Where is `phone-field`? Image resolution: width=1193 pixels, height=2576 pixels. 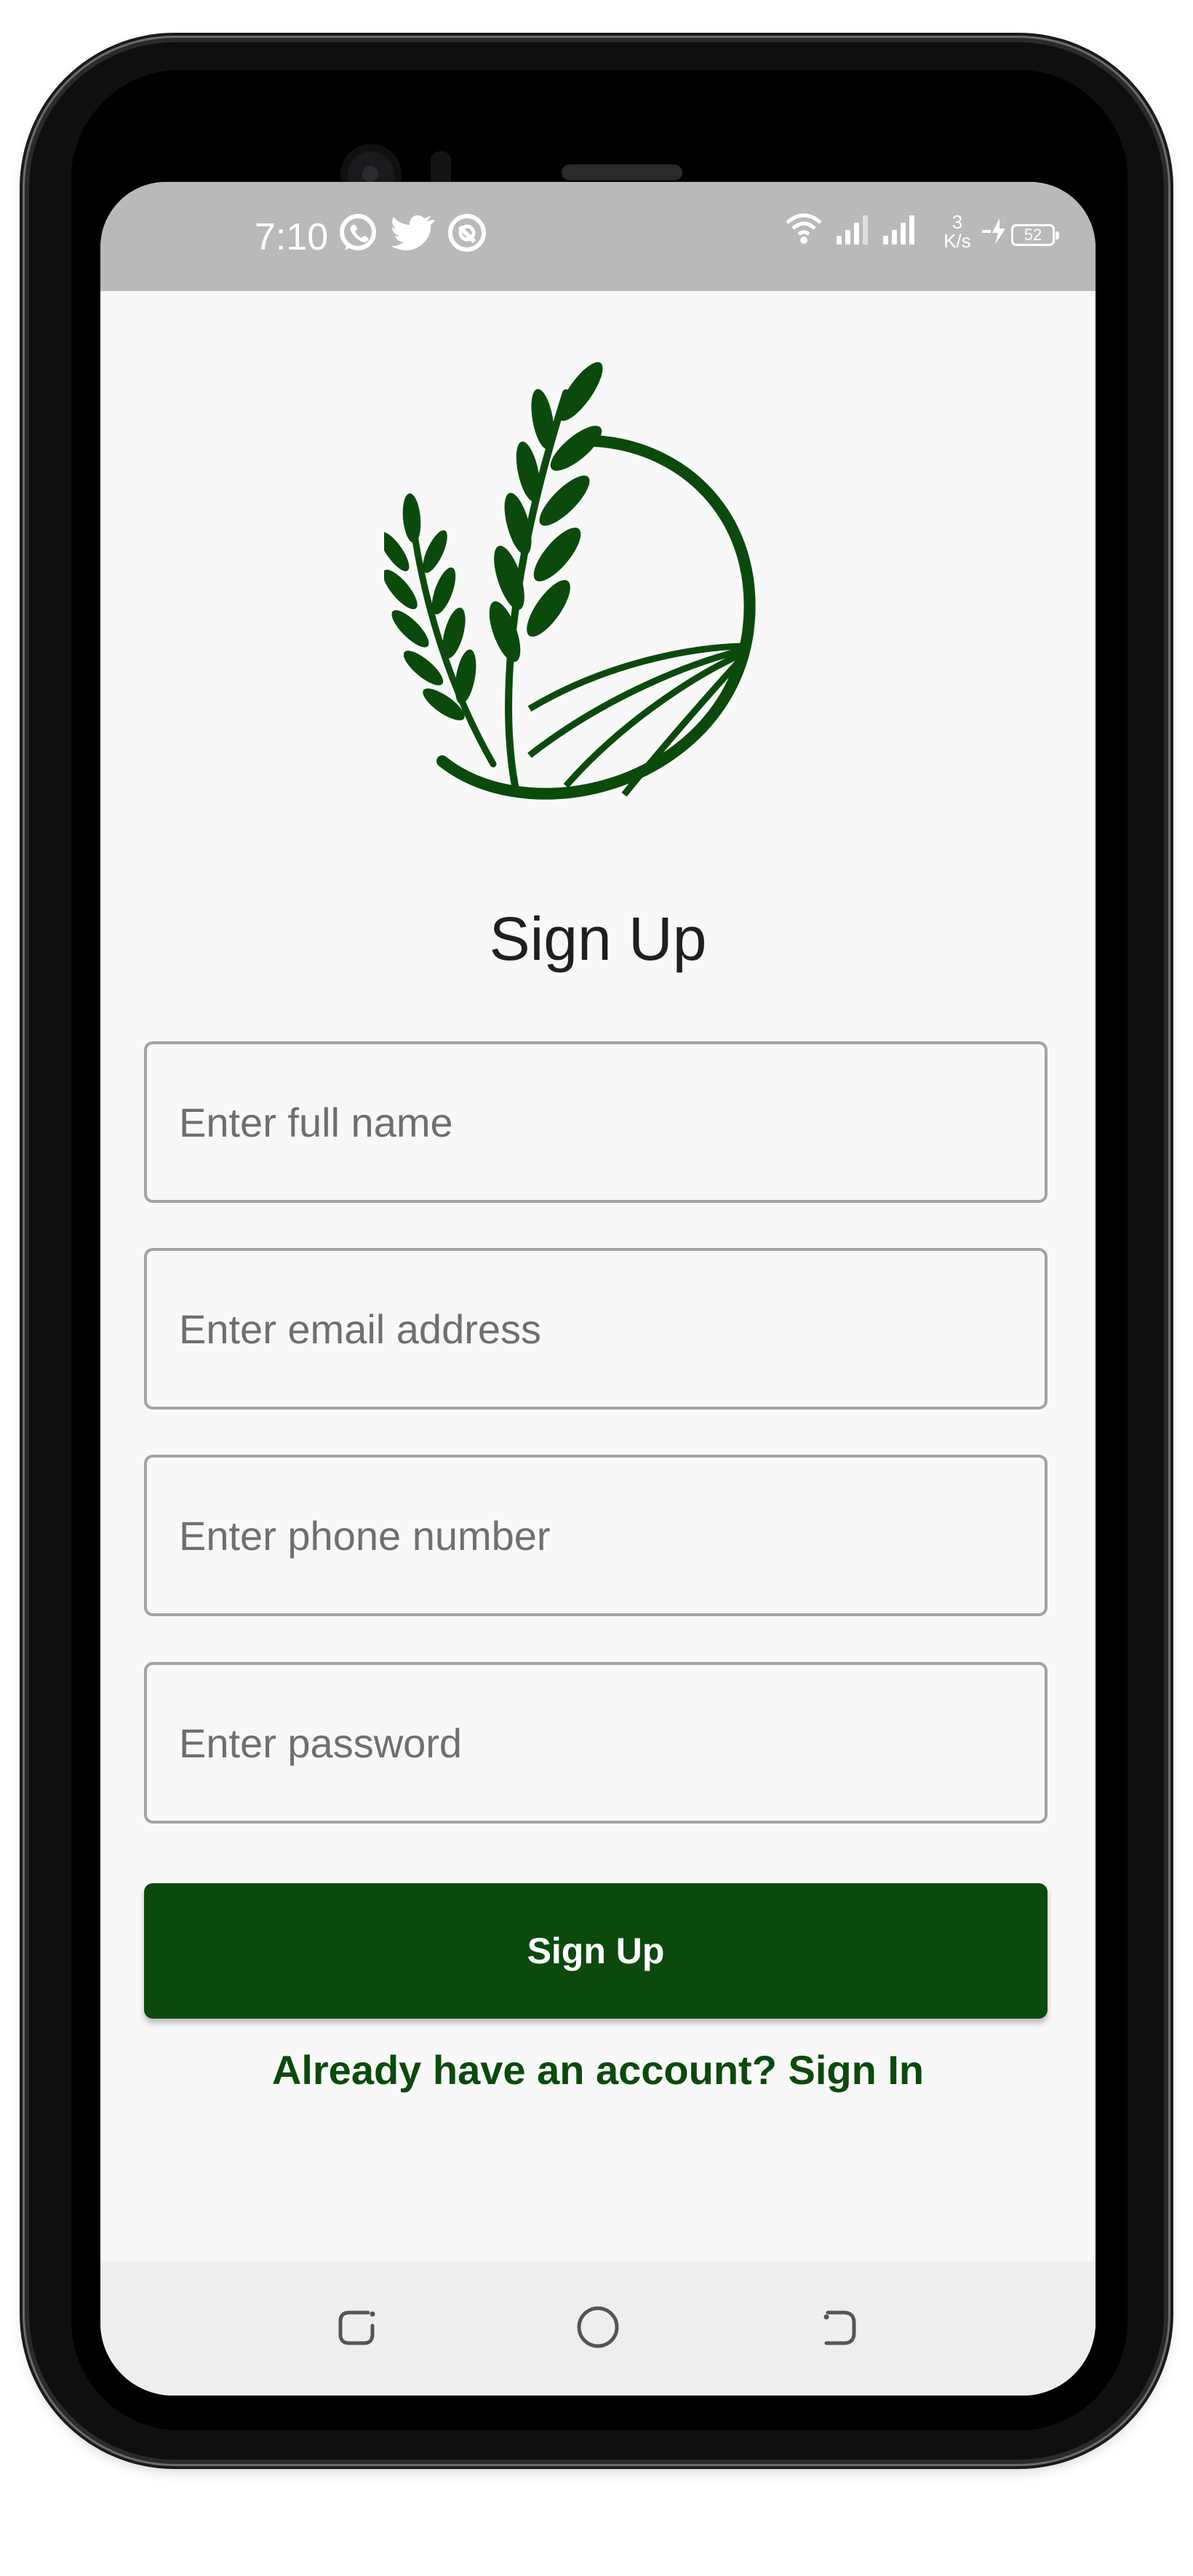
phone-field is located at coordinates (596, 1535).